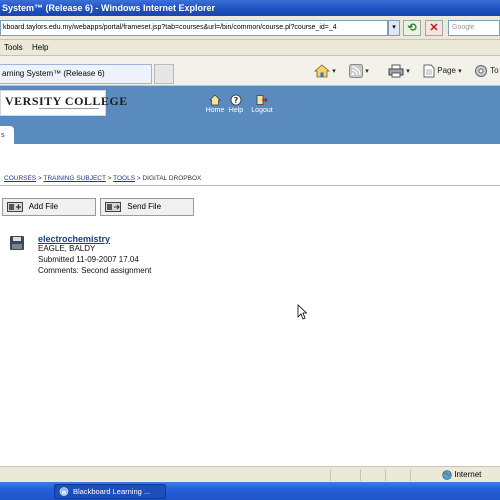 This screenshot has width=500, height=500. What do you see at coordinates (447, 475) in the screenshot?
I see `globe-icon` at bounding box center [447, 475].